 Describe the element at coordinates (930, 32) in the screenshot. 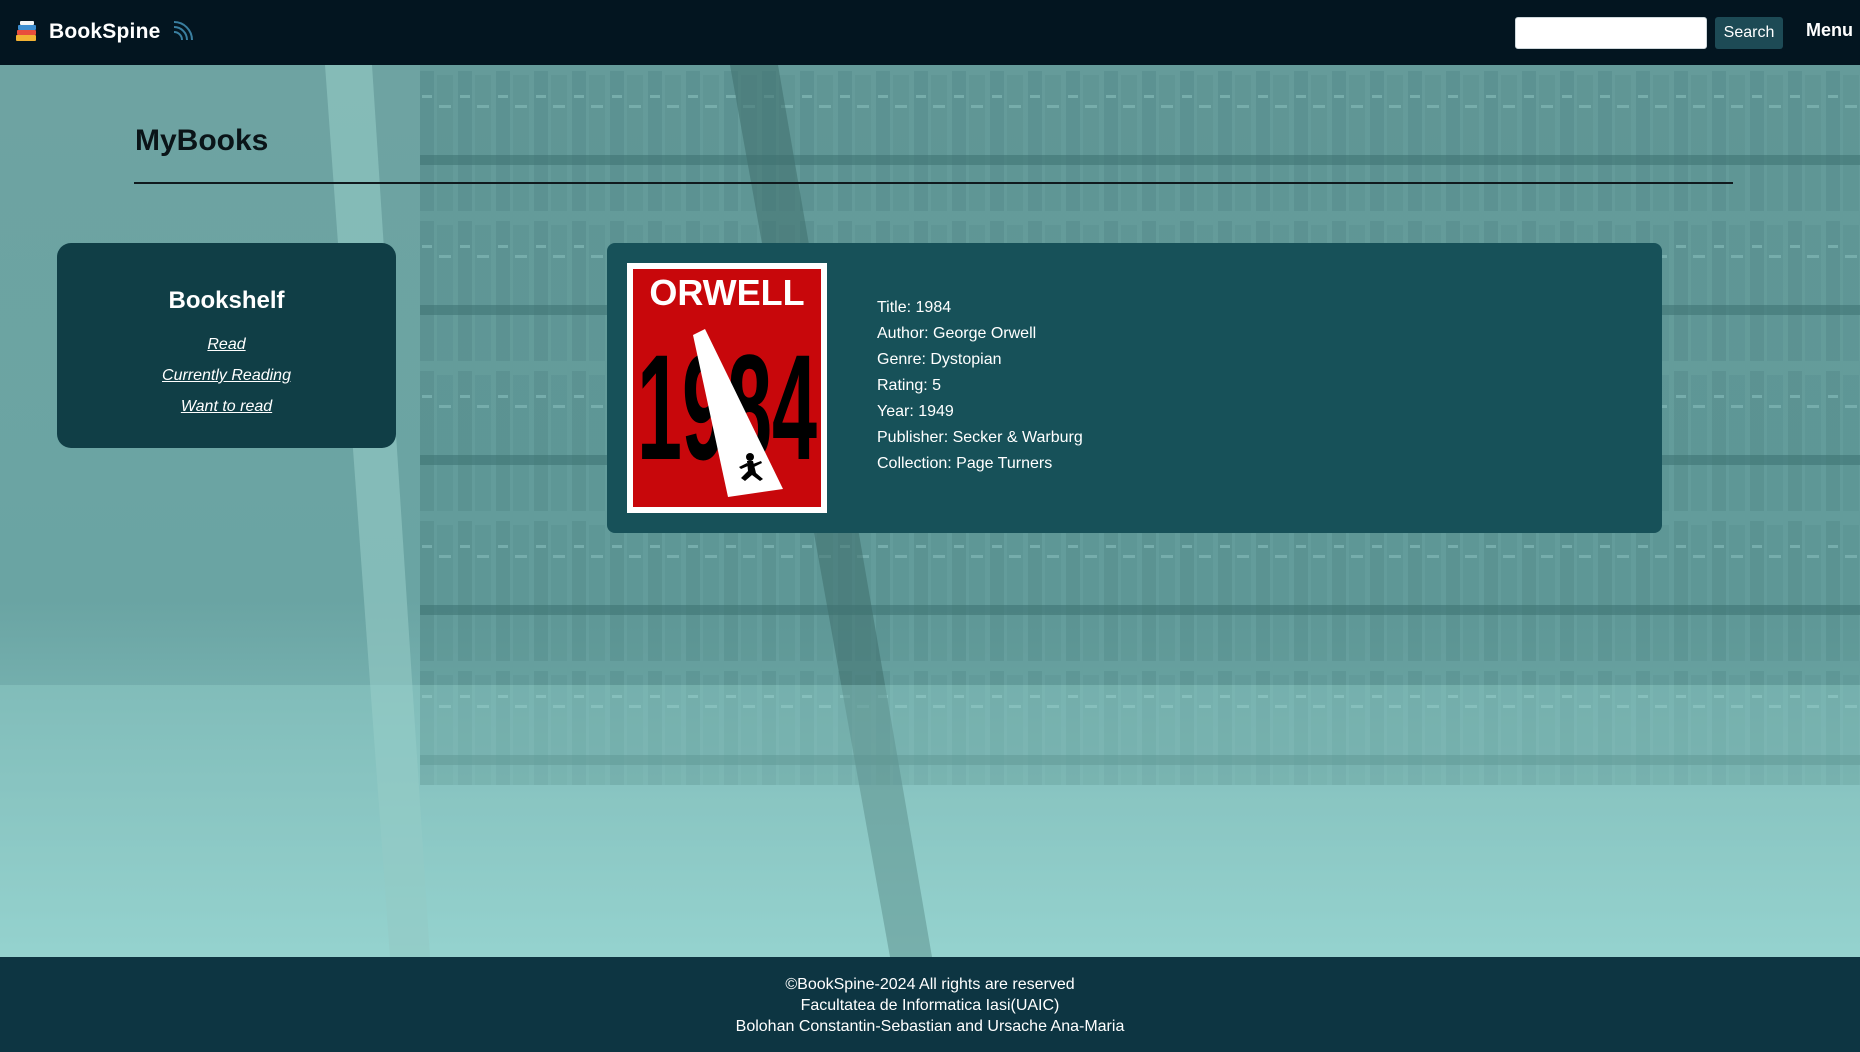

I see `top-navbar: BookSpine Search Menu` at that location.